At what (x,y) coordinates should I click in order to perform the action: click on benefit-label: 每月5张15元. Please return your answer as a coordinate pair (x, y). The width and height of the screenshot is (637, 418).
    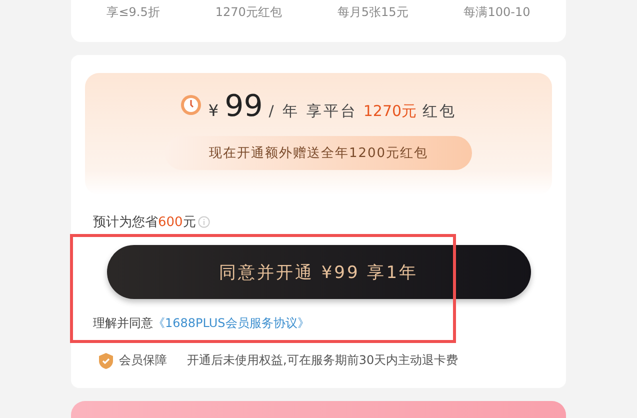
    Looking at the image, I should click on (372, 12).